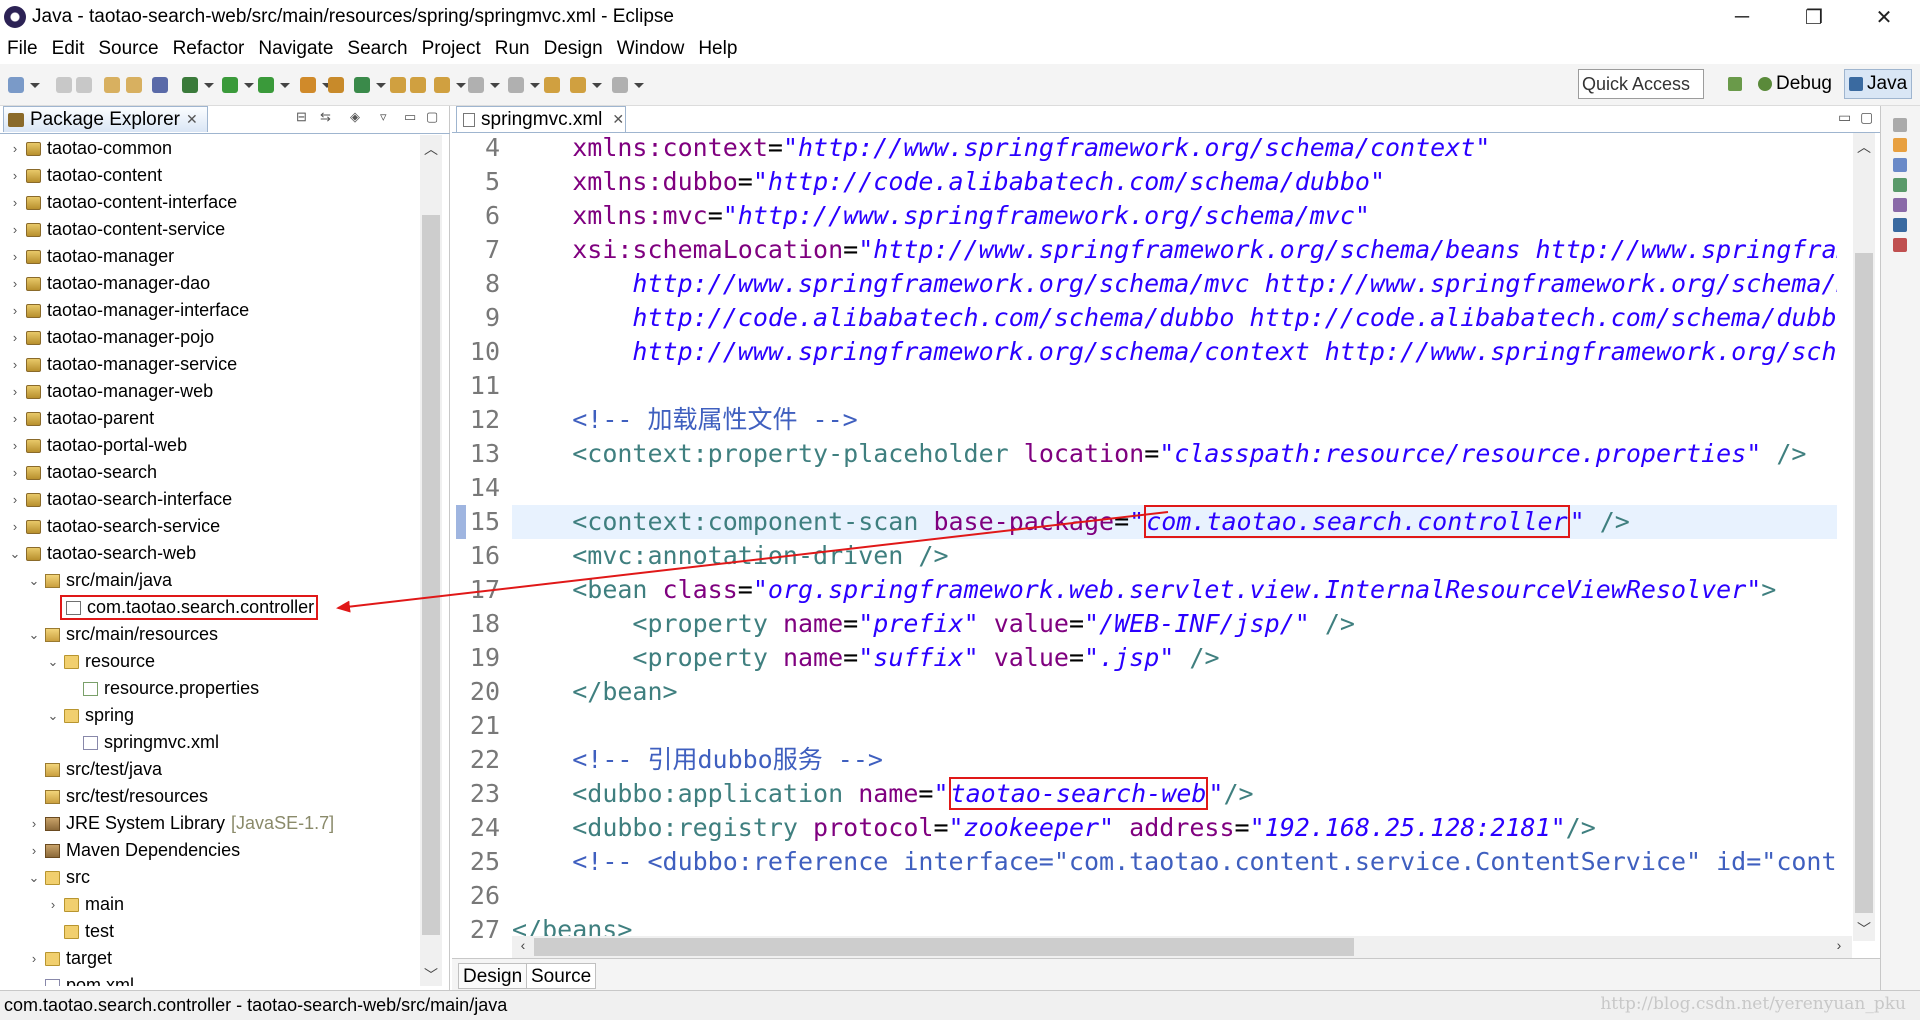  What do you see at coordinates (1742, 17) in the screenshot?
I see `minimize-button: ─` at bounding box center [1742, 17].